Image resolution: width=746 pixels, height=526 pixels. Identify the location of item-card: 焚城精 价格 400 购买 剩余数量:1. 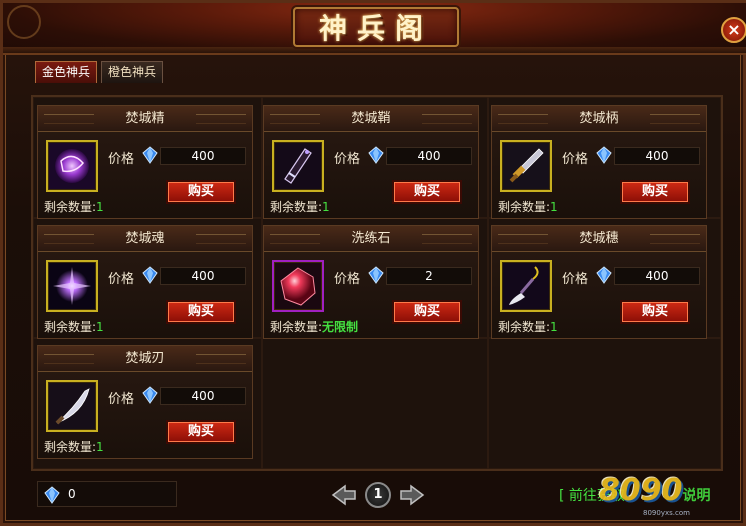
(145, 162).